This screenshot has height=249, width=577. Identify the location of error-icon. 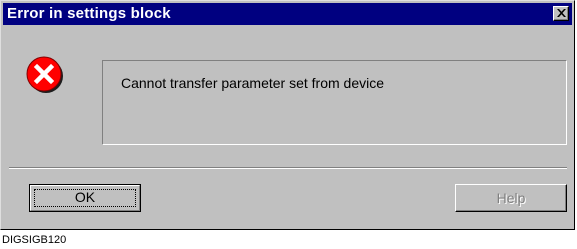
(44, 74).